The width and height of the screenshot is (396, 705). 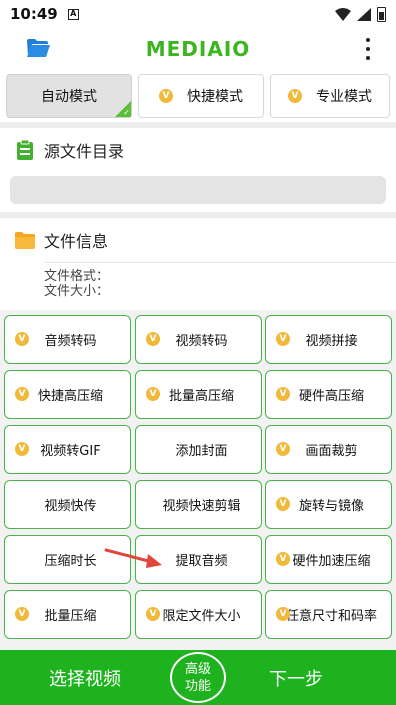 I want to click on button-label: 音频转码, so click(x=70, y=341).